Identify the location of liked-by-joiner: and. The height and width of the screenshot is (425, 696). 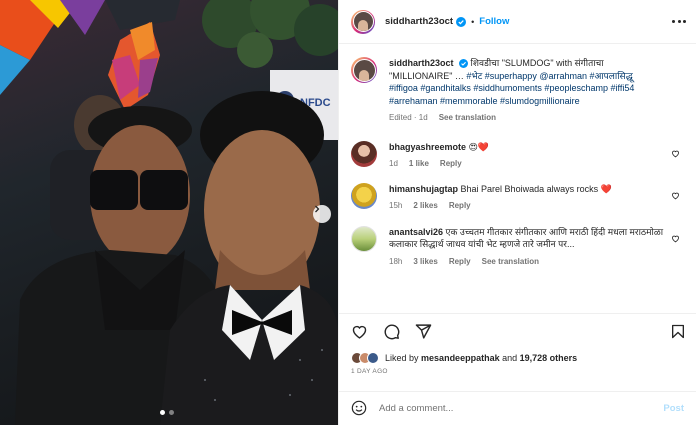
(510, 358).